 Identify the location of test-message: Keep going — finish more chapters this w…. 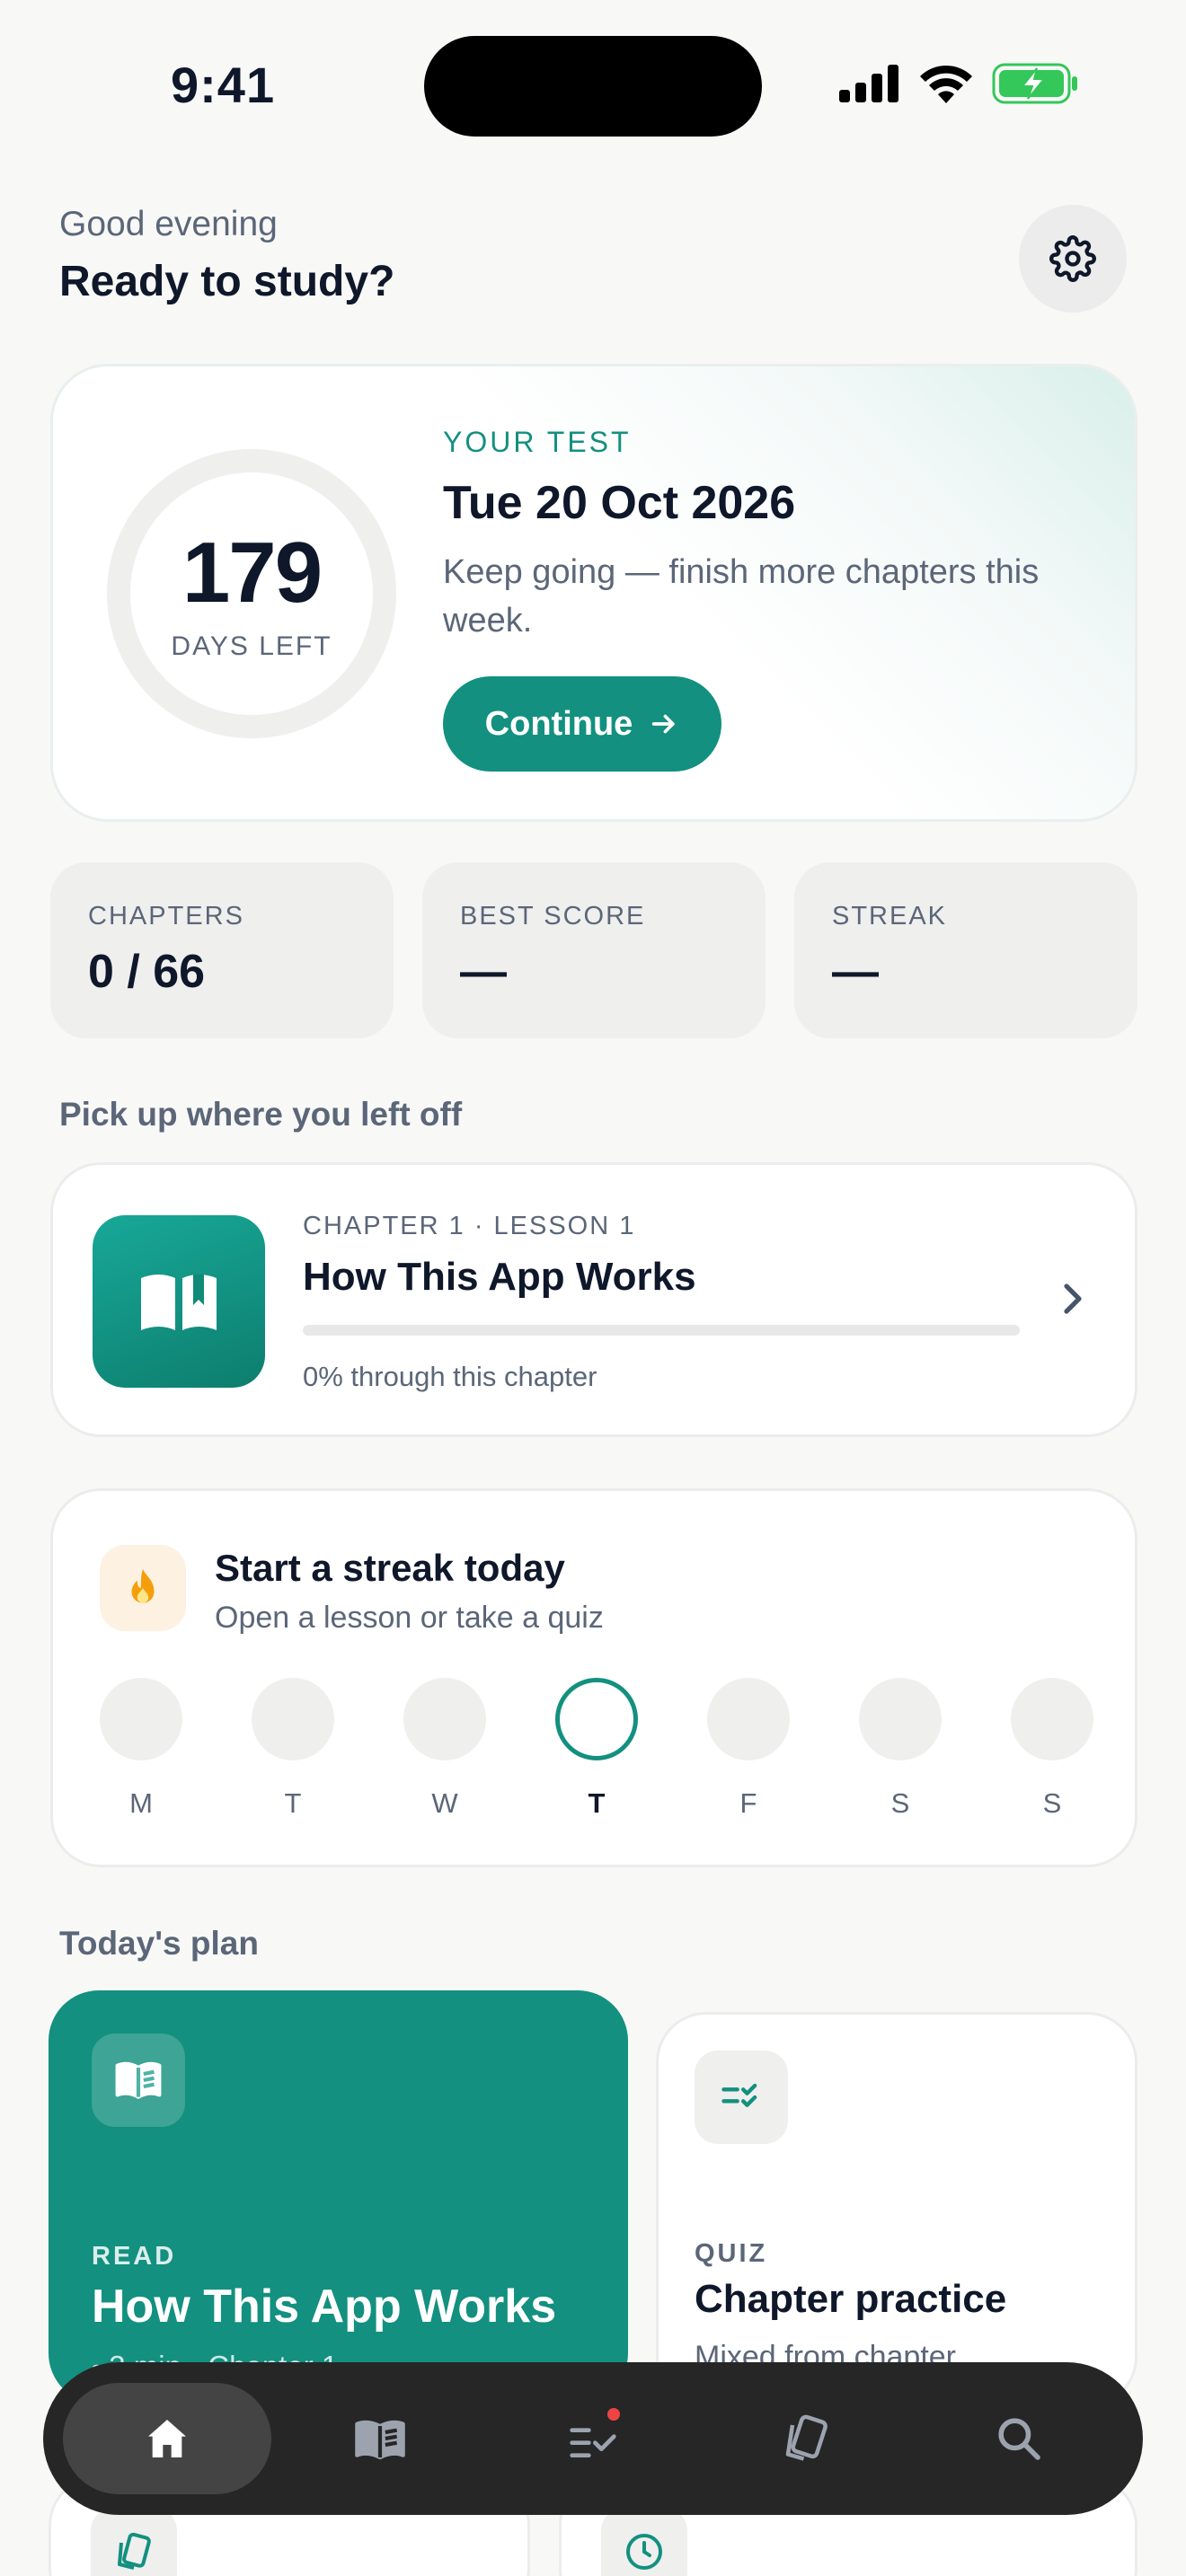
(741, 596).